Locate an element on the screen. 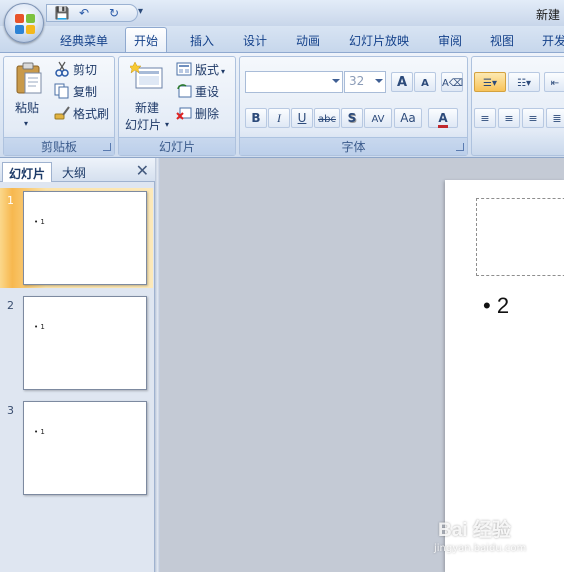  shrink-font-button: A is located at coordinates (425, 82).